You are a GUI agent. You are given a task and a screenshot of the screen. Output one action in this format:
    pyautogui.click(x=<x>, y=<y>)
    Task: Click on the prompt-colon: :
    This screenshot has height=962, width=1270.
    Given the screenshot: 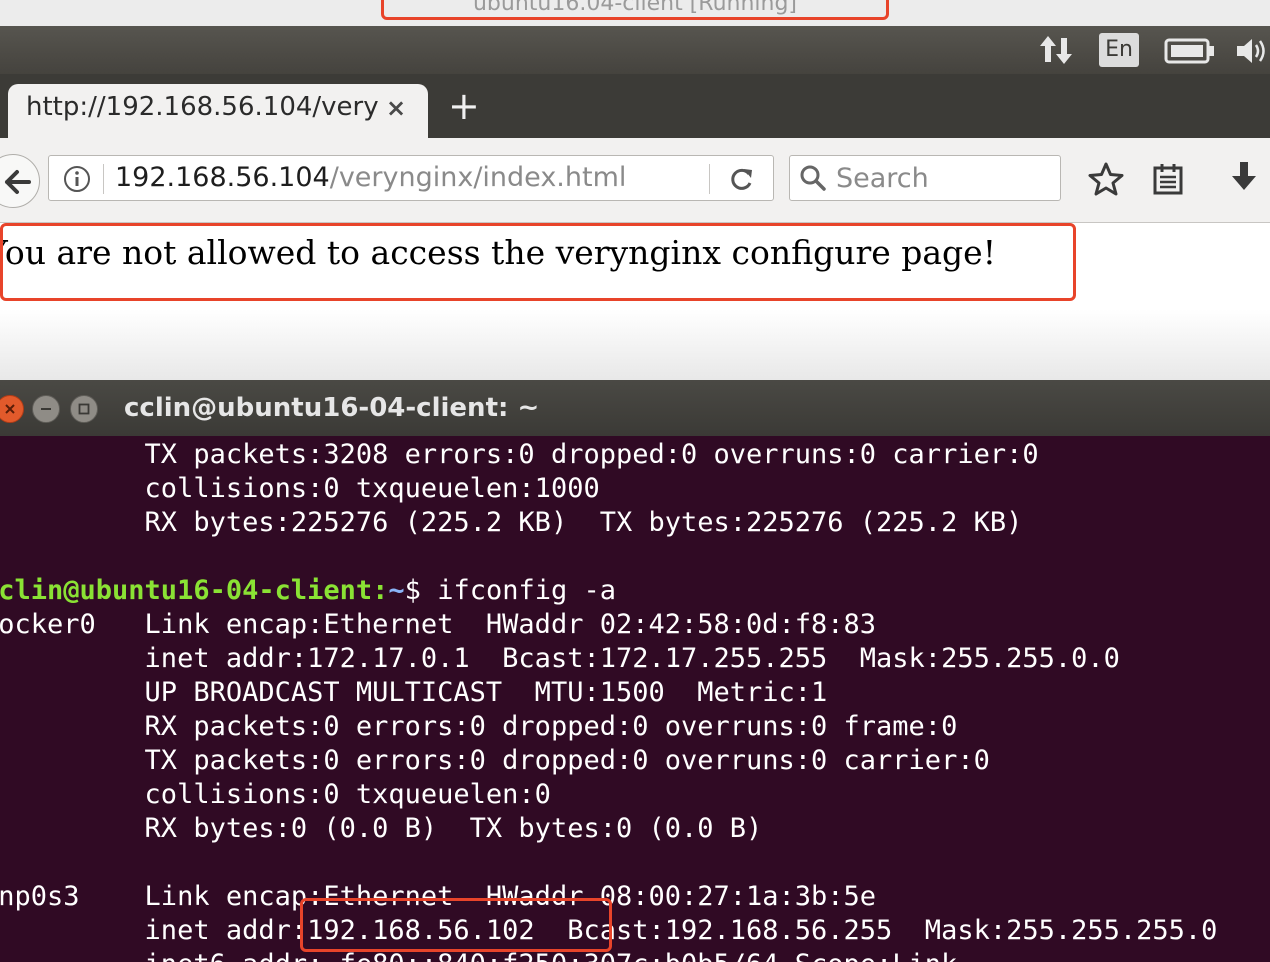 What is the action you would take?
    pyautogui.click(x=380, y=590)
    